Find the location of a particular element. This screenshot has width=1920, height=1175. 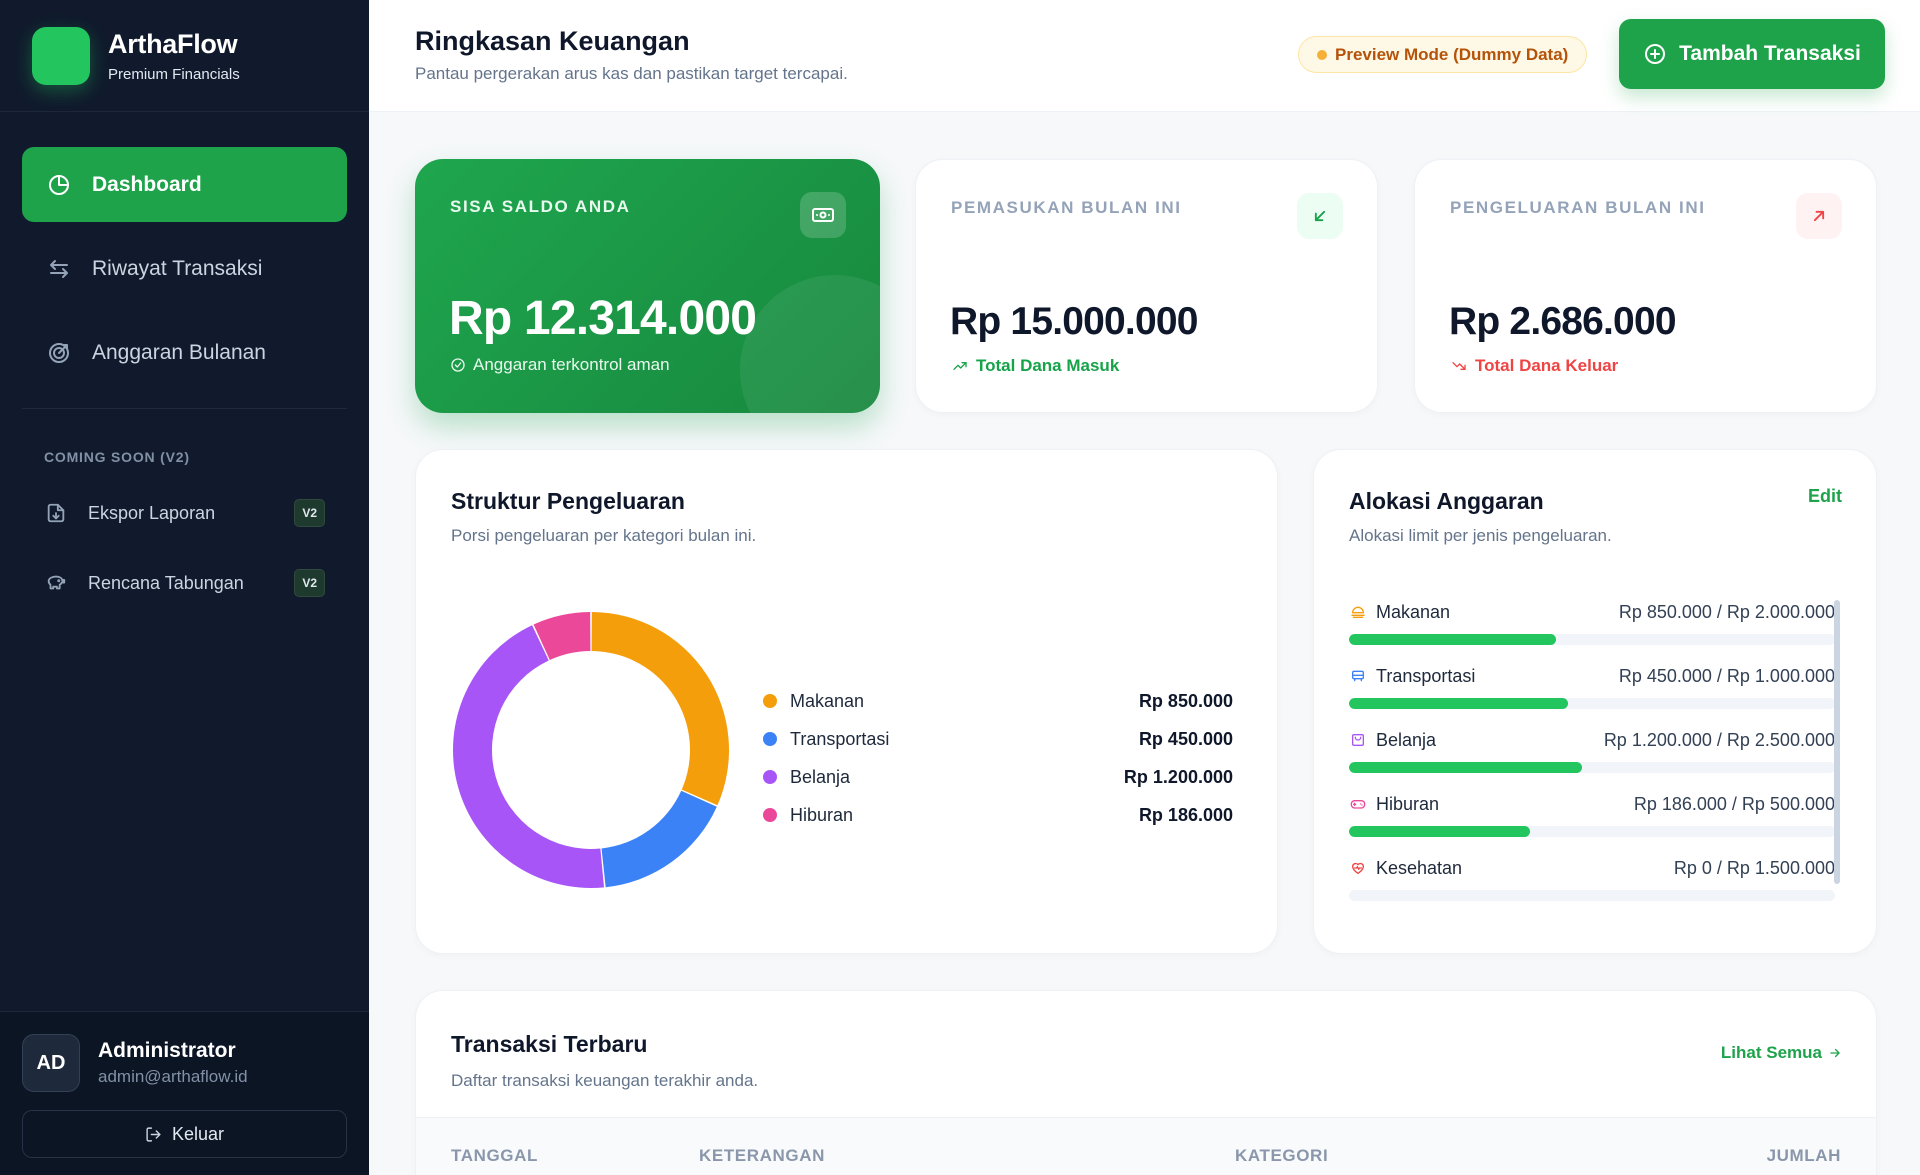

column-header-tanggal: TANGGAL is located at coordinates (494, 1155).